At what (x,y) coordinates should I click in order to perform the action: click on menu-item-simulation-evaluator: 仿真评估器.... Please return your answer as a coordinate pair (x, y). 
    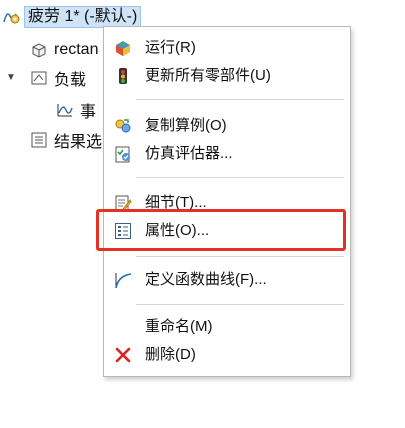
    Looking at the image, I should click on (227, 154).